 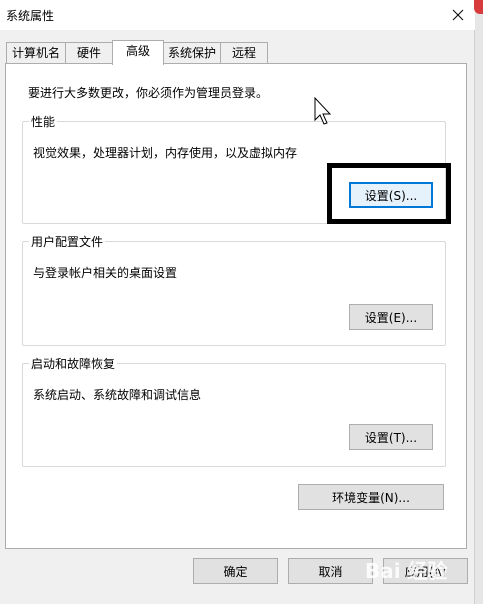 I want to click on close-button, so click(x=458, y=15).